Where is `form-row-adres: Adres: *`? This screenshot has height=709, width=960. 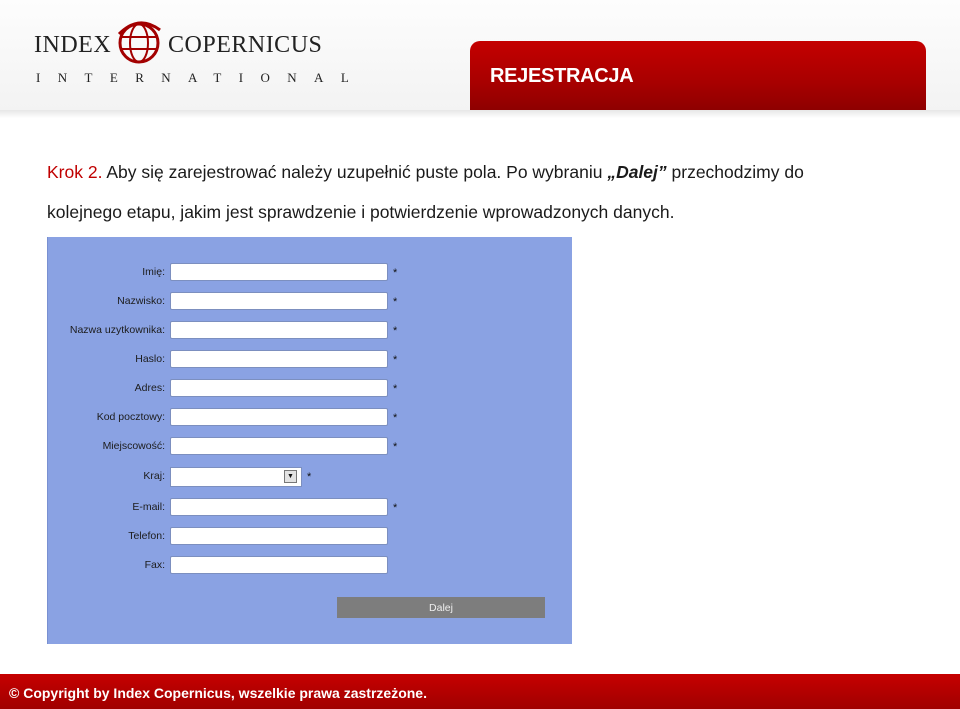
form-row-adres: Adres: * is located at coordinates (310, 389).